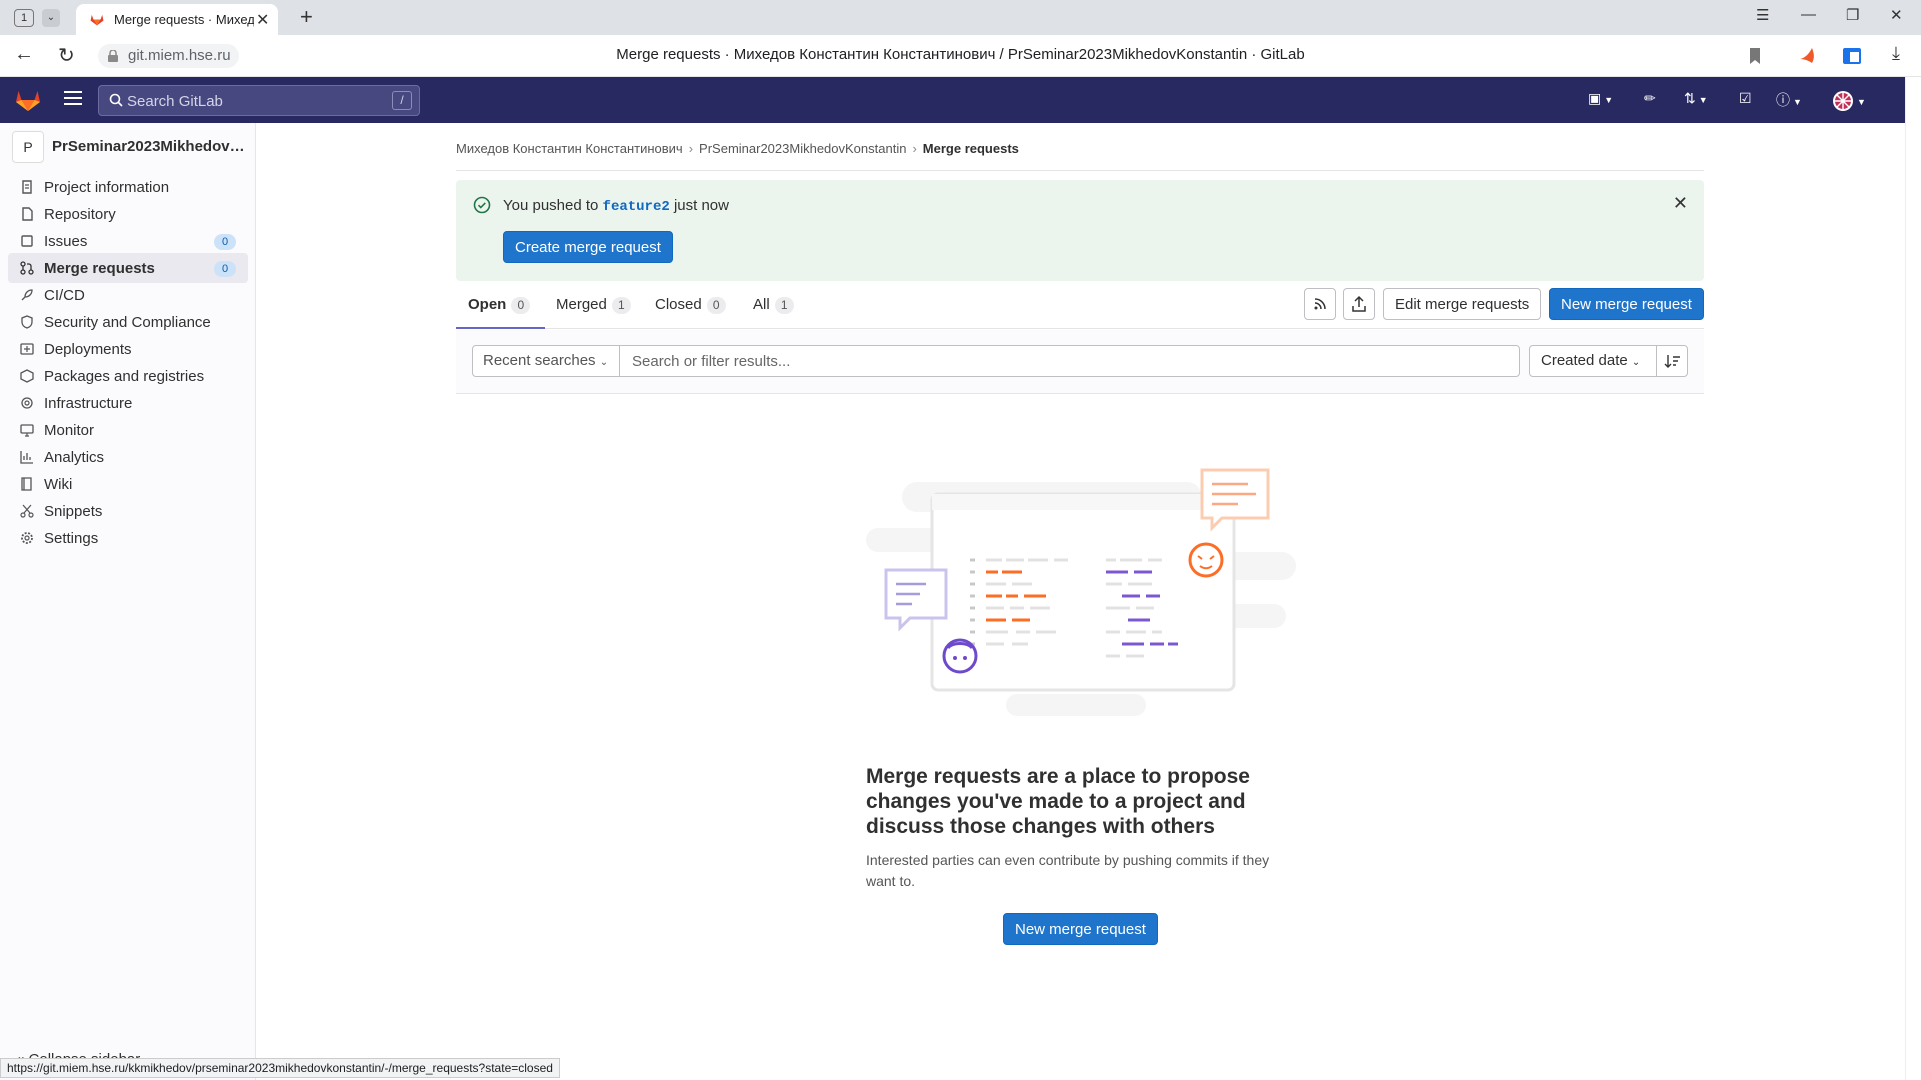 This screenshot has height=1080, width=1921. Describe the element at coordinates (73, 511) in the screenshot. I see `sidebar-item-label: Snippets` at that location.